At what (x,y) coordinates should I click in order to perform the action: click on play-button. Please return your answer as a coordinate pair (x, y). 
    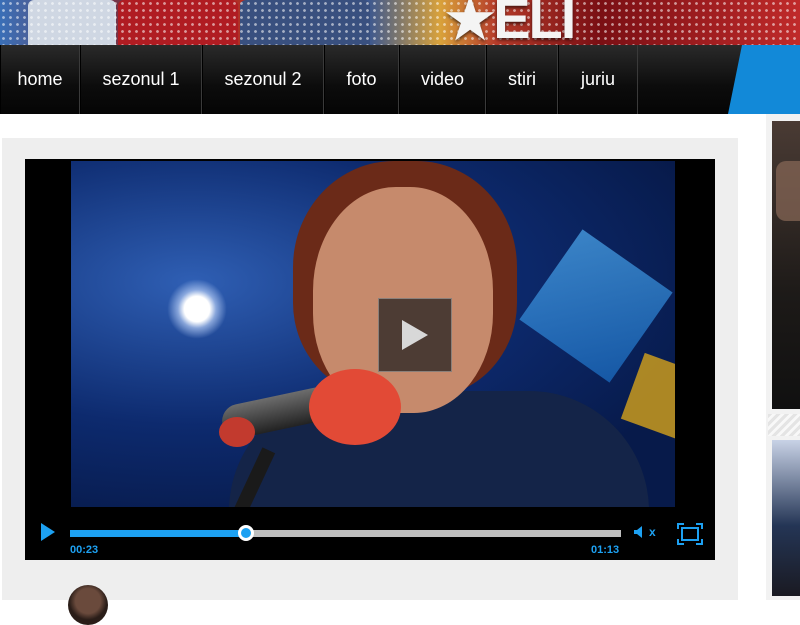
    Looking at the image, I should click on (48, 534).